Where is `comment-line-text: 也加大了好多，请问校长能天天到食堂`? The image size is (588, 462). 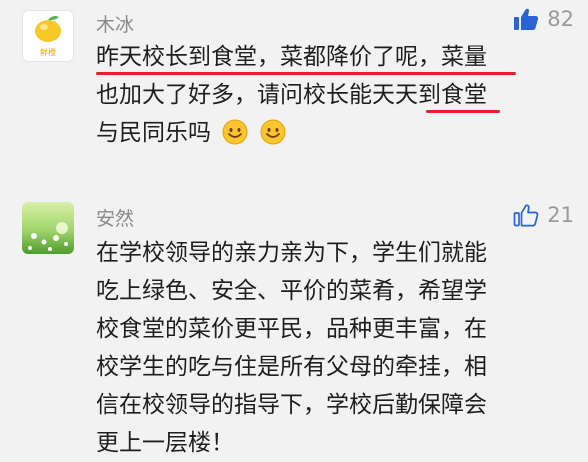 comment-line-text: 也加大了好多，请问校长能天天到食堂 is located at coordinates (291, 95).